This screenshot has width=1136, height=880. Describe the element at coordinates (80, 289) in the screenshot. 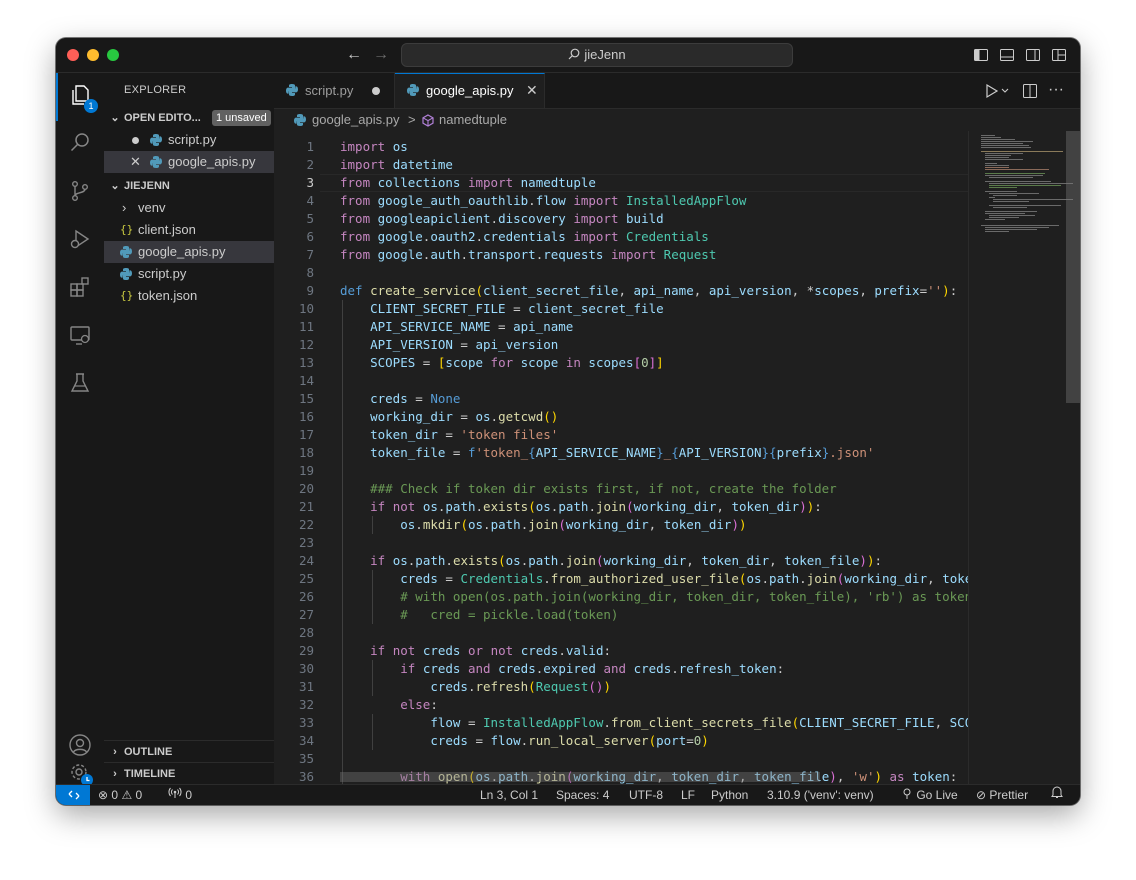

I see `extensions-activity-button` at that location.